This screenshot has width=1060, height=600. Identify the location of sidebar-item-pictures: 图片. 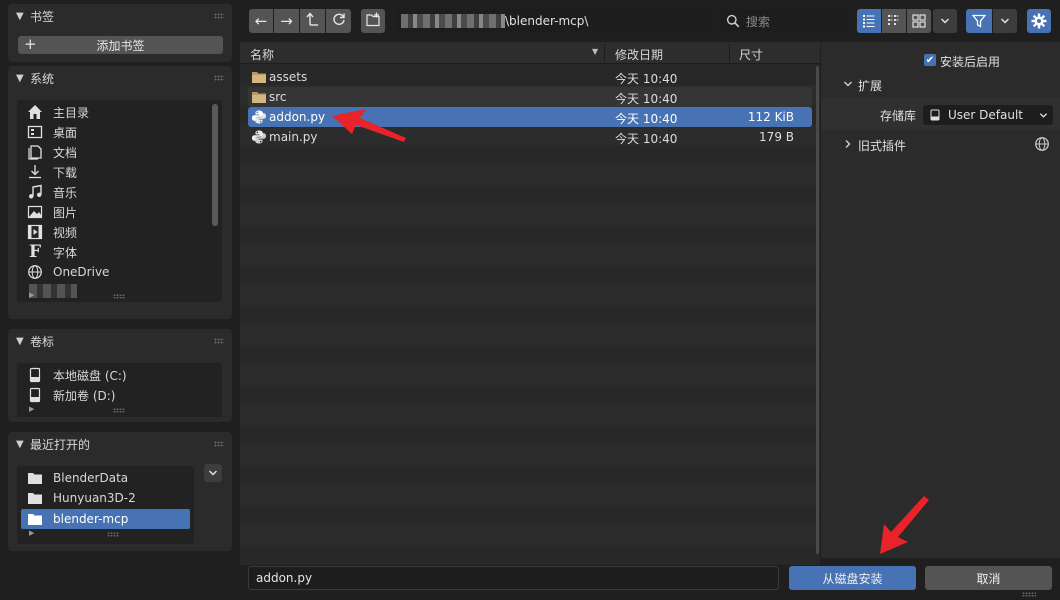
(119, 212).